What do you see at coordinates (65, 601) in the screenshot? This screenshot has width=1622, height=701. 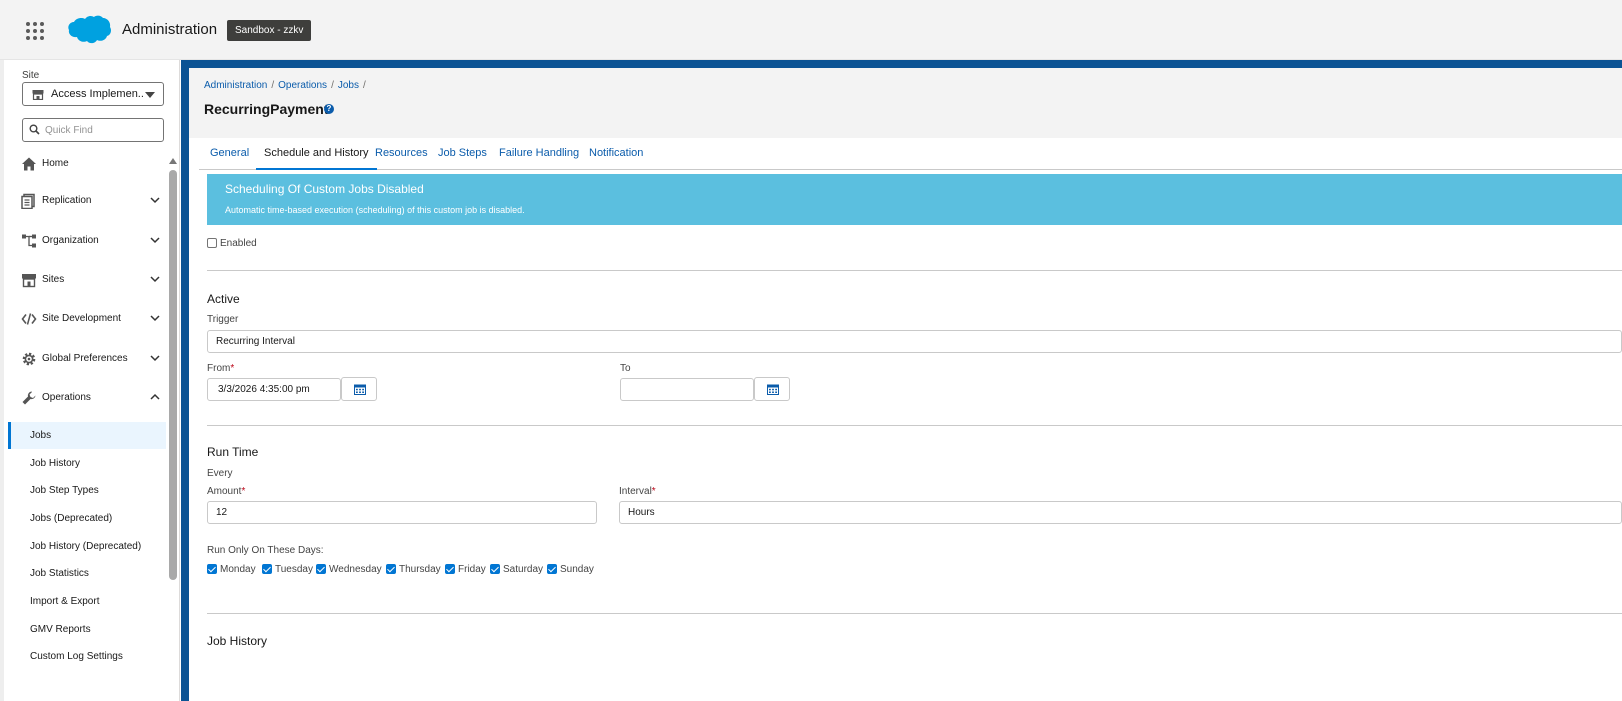 I see `sidebar-subitem-label: Import & Export` at bounding box center [65, 601].